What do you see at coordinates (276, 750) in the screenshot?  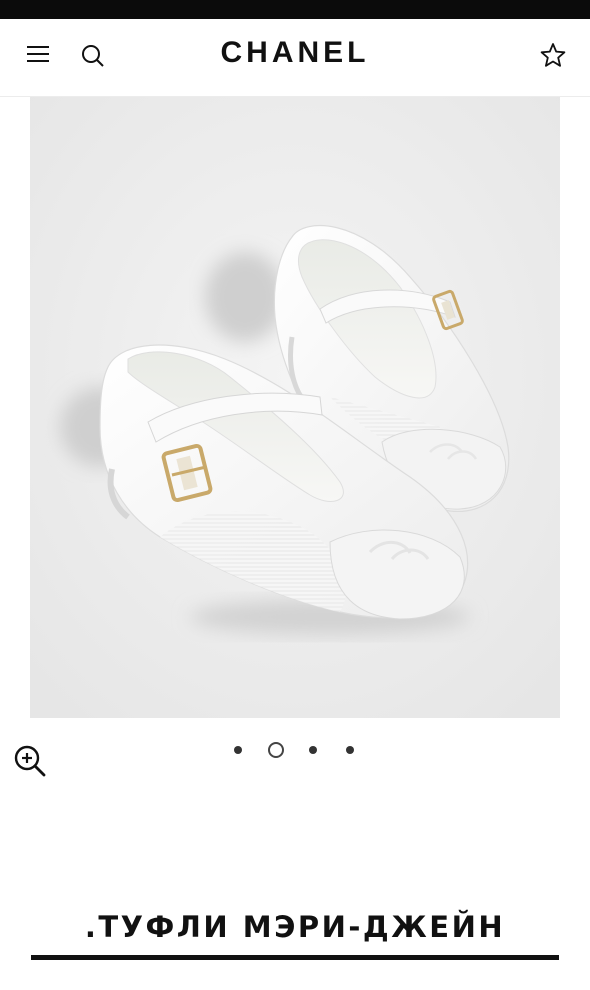 I see `carousel-dot-active` at bounding box center [276, 750].